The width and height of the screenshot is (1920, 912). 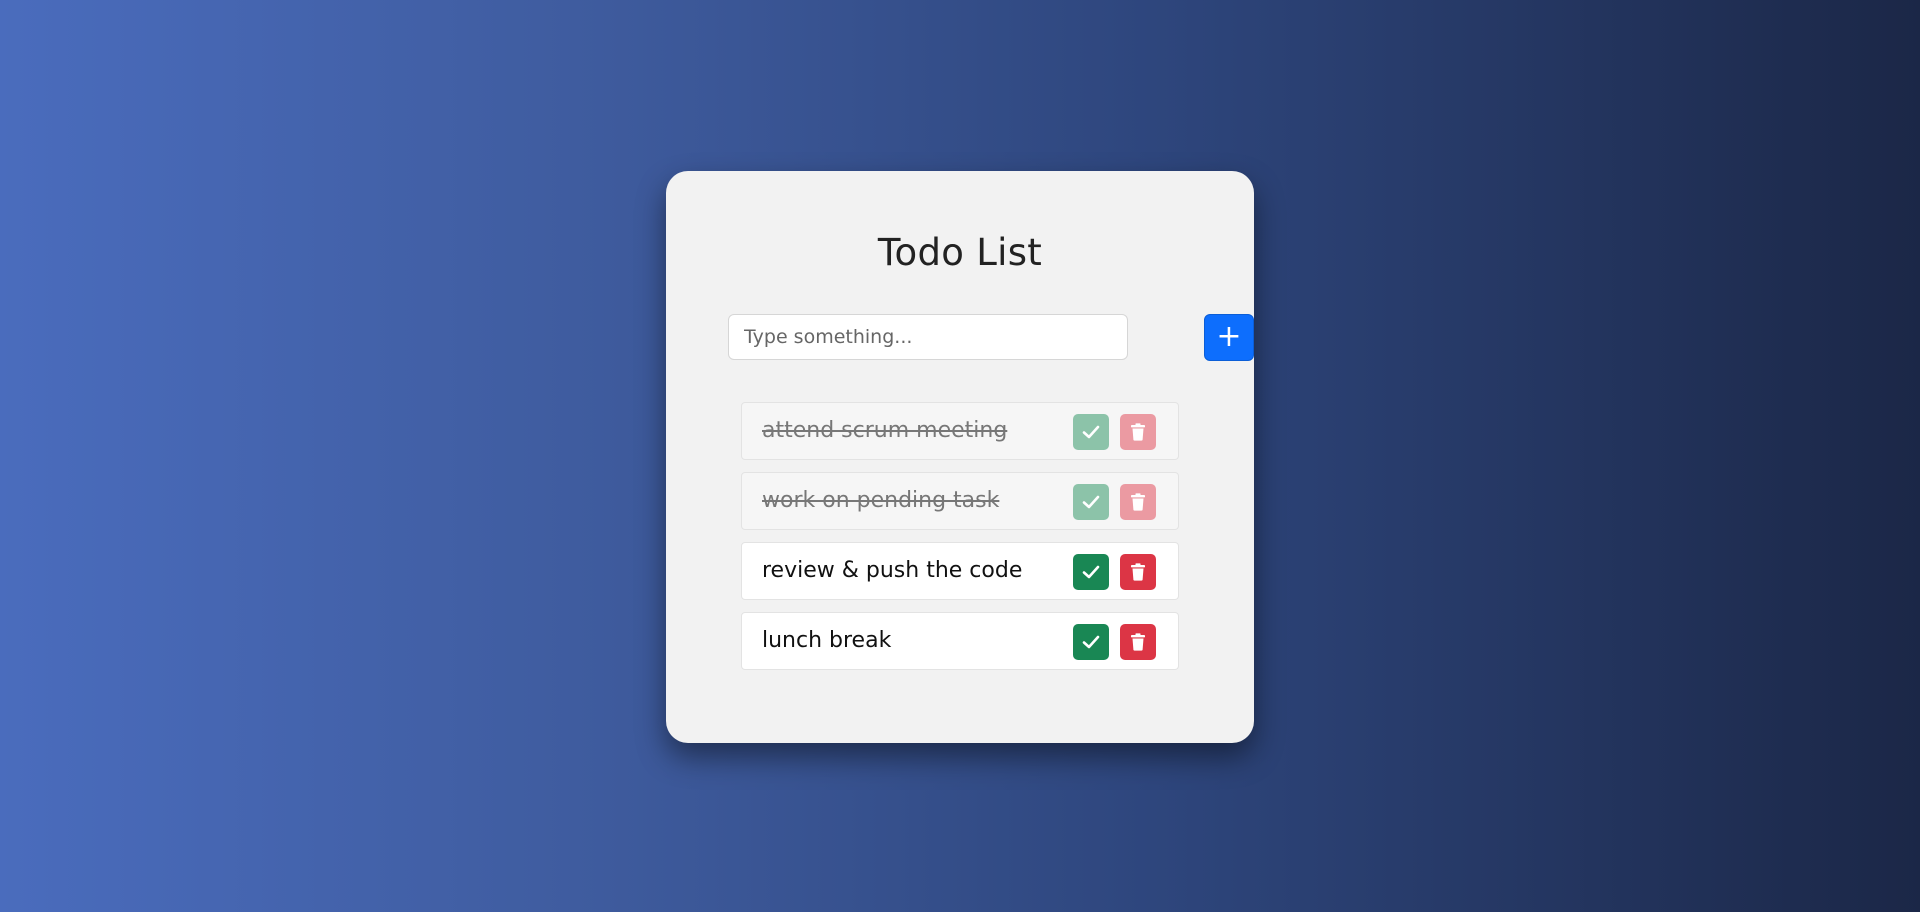 What do you see at coordinates (885, 430) in the screenshot?
I see `todo-item-text: attend scrum meeting` at bounding box center [885, 430].